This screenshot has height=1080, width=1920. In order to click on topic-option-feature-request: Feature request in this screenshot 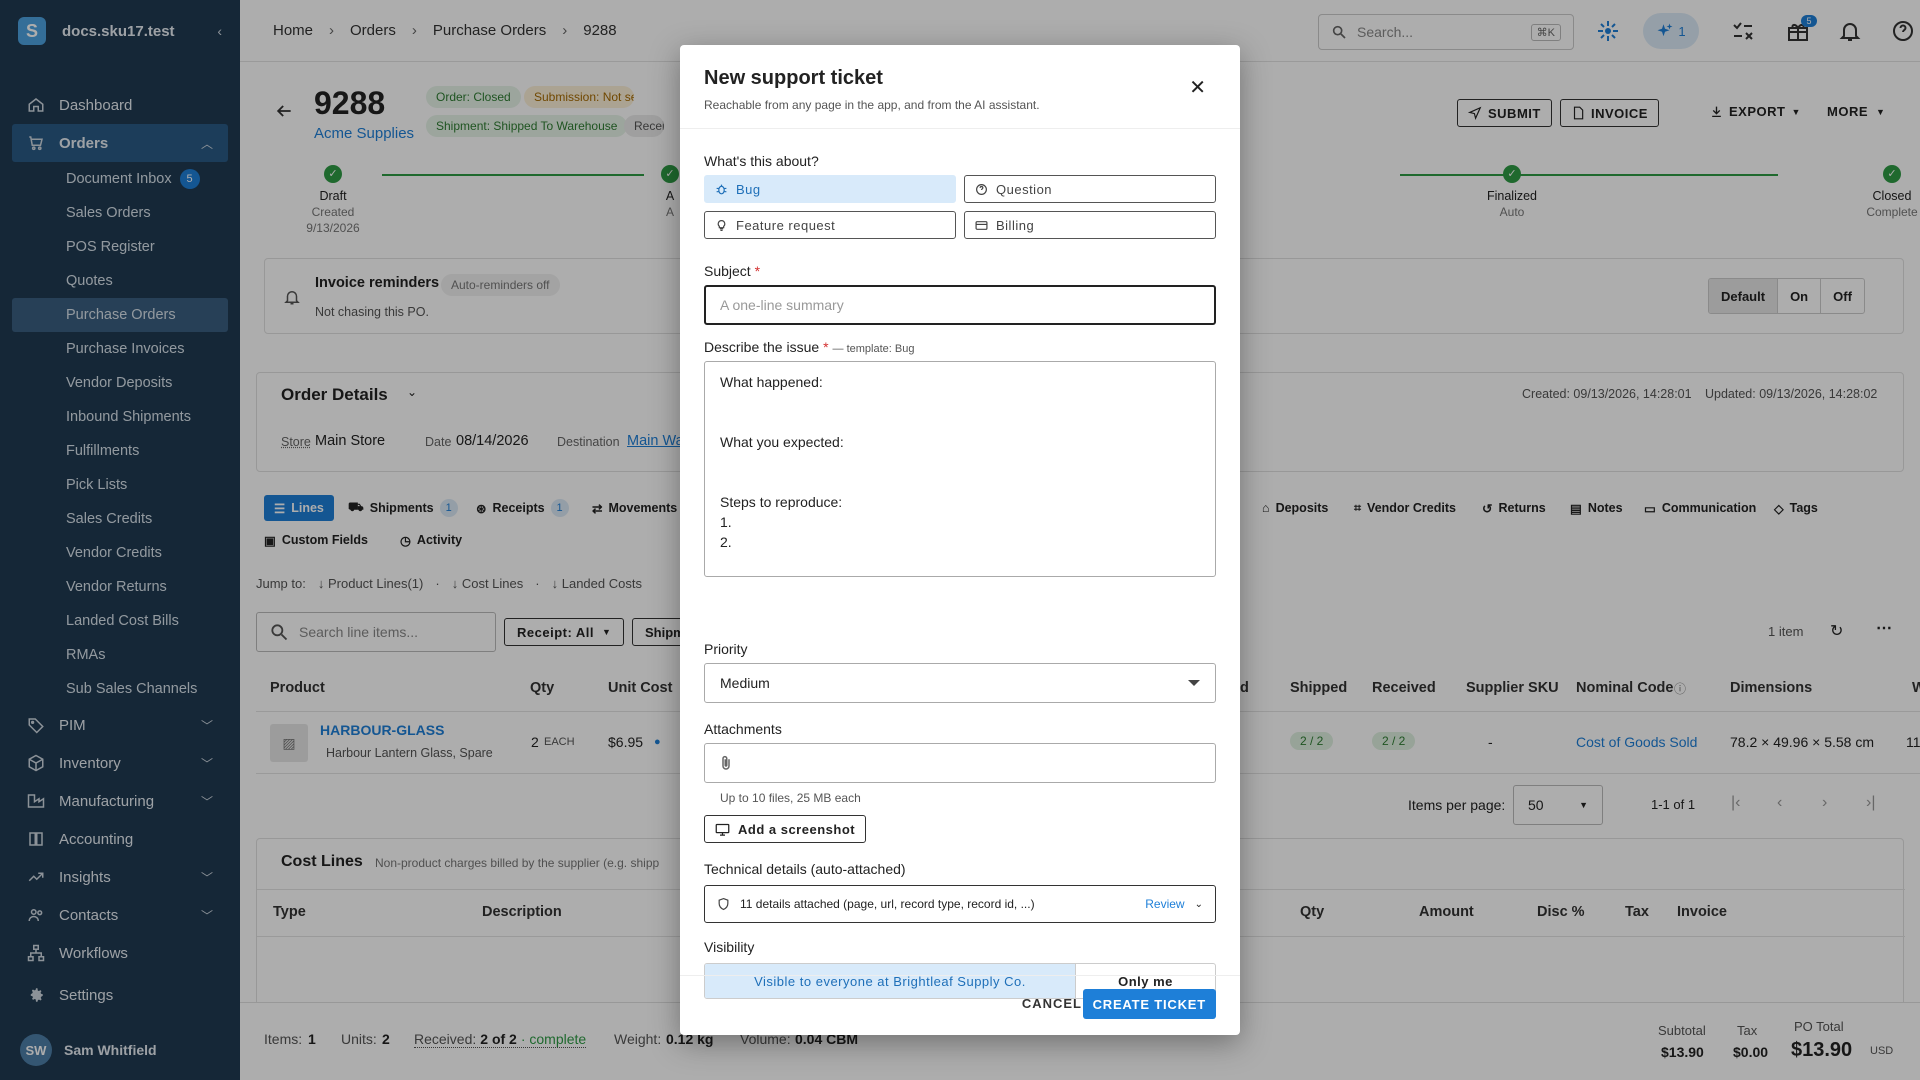, I will do `click(830, 225)`.